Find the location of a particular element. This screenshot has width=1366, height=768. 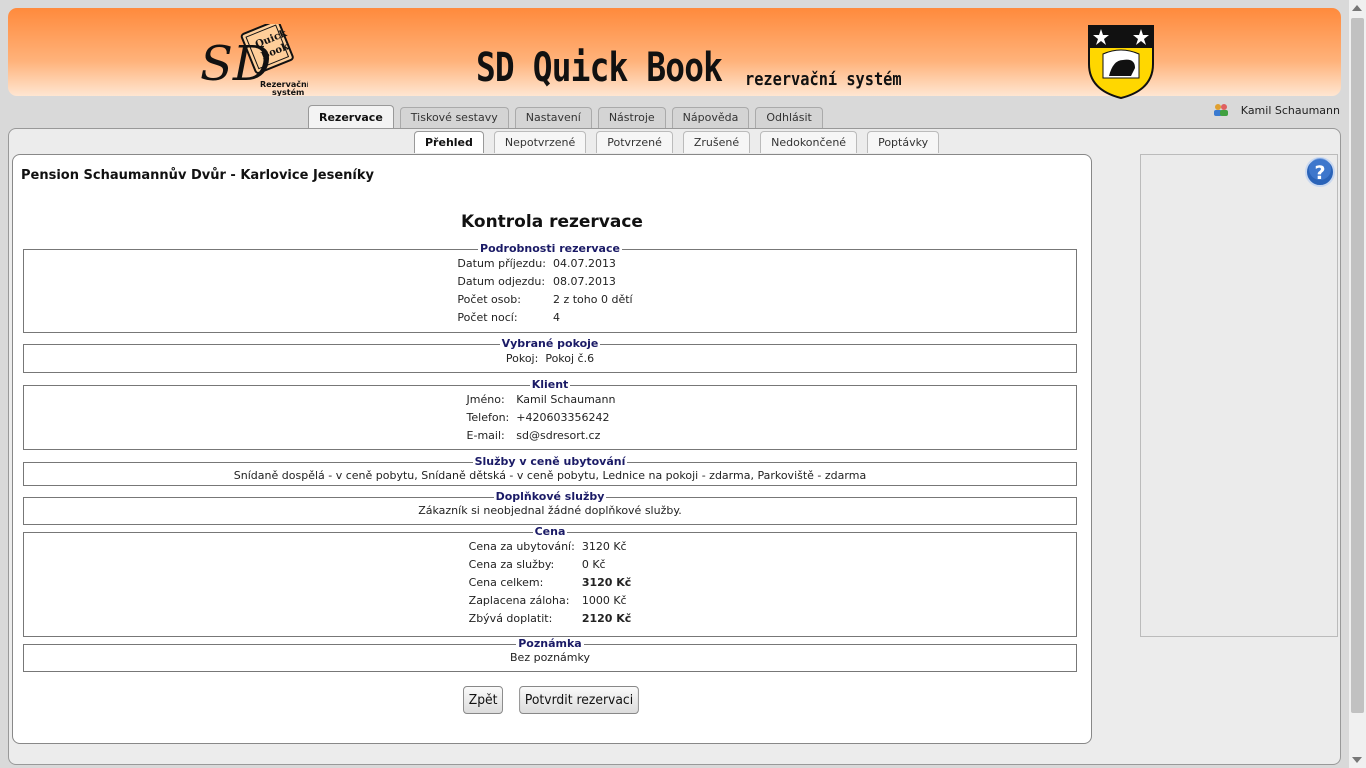

price-total-value: 3120 Kč is located at coordinates (606, 582).